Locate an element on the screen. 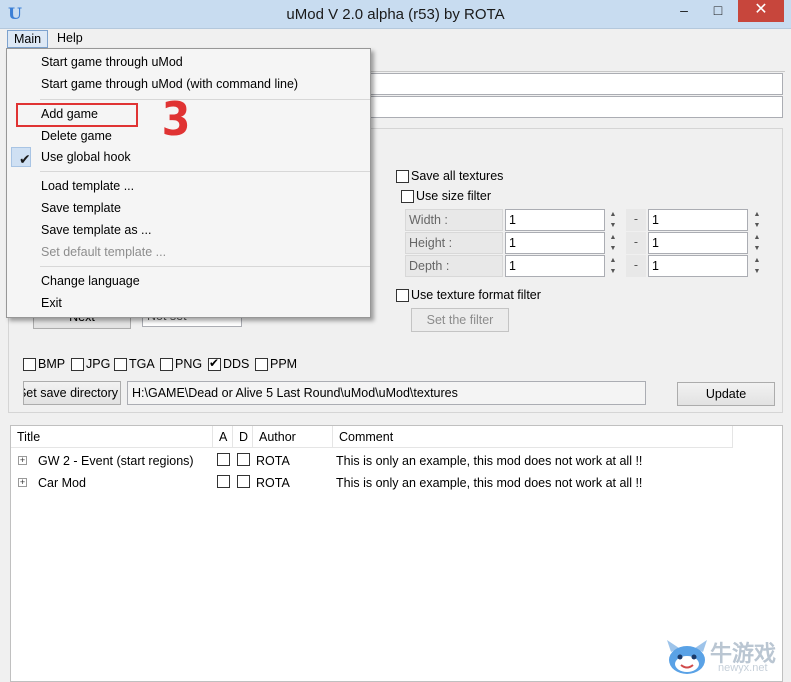 The width and height of the screenshot is (791, 682). format-tga-checkbox is located at coordinates (120, 364).